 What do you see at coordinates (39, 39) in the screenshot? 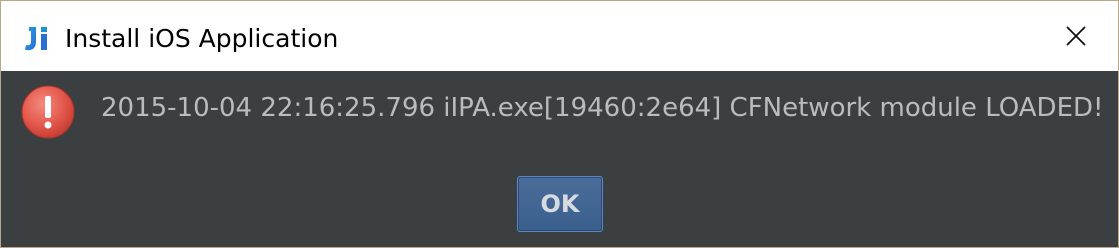
I see `intellij-idea-icon` at bounding box center [39, 39].